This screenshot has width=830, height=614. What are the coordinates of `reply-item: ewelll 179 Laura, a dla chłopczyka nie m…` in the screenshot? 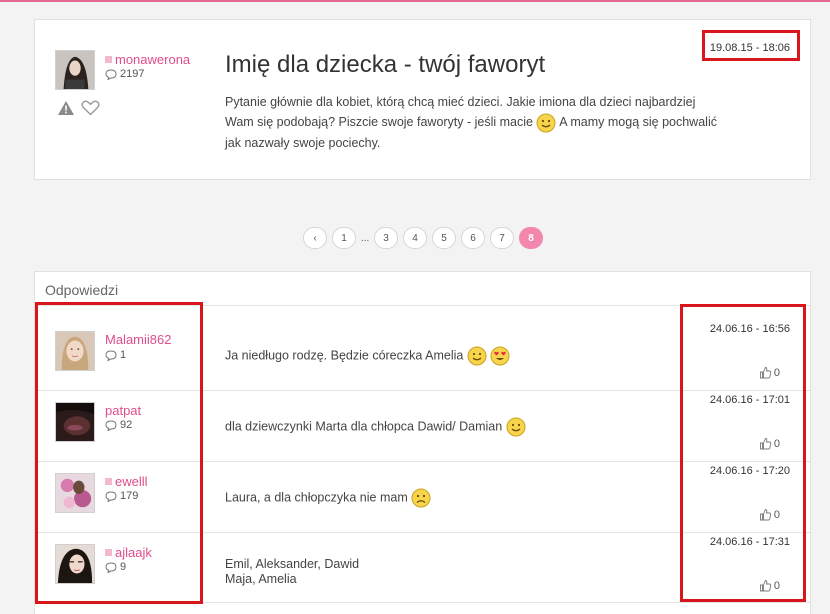 It's located at (422, 496).